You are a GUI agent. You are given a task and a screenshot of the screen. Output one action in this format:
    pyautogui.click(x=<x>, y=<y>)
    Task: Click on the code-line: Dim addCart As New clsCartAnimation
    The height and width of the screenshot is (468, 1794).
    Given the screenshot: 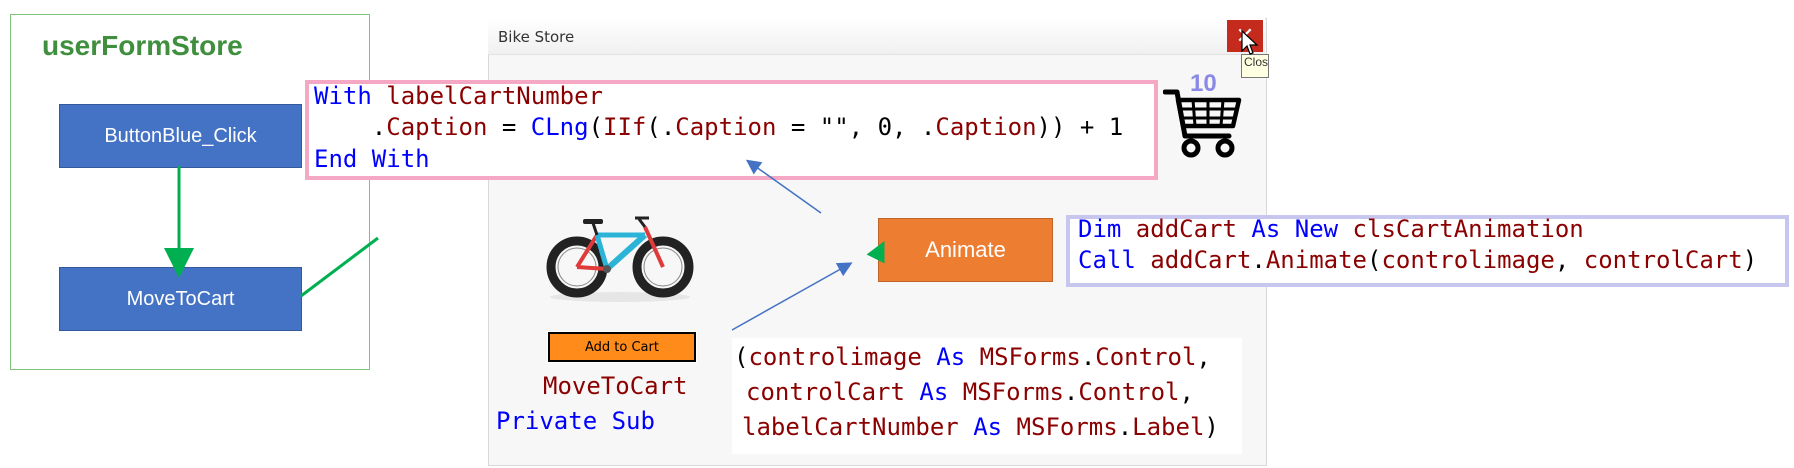 What is the action you would take?
    pyautogui.click(x=1331, y=229)
    